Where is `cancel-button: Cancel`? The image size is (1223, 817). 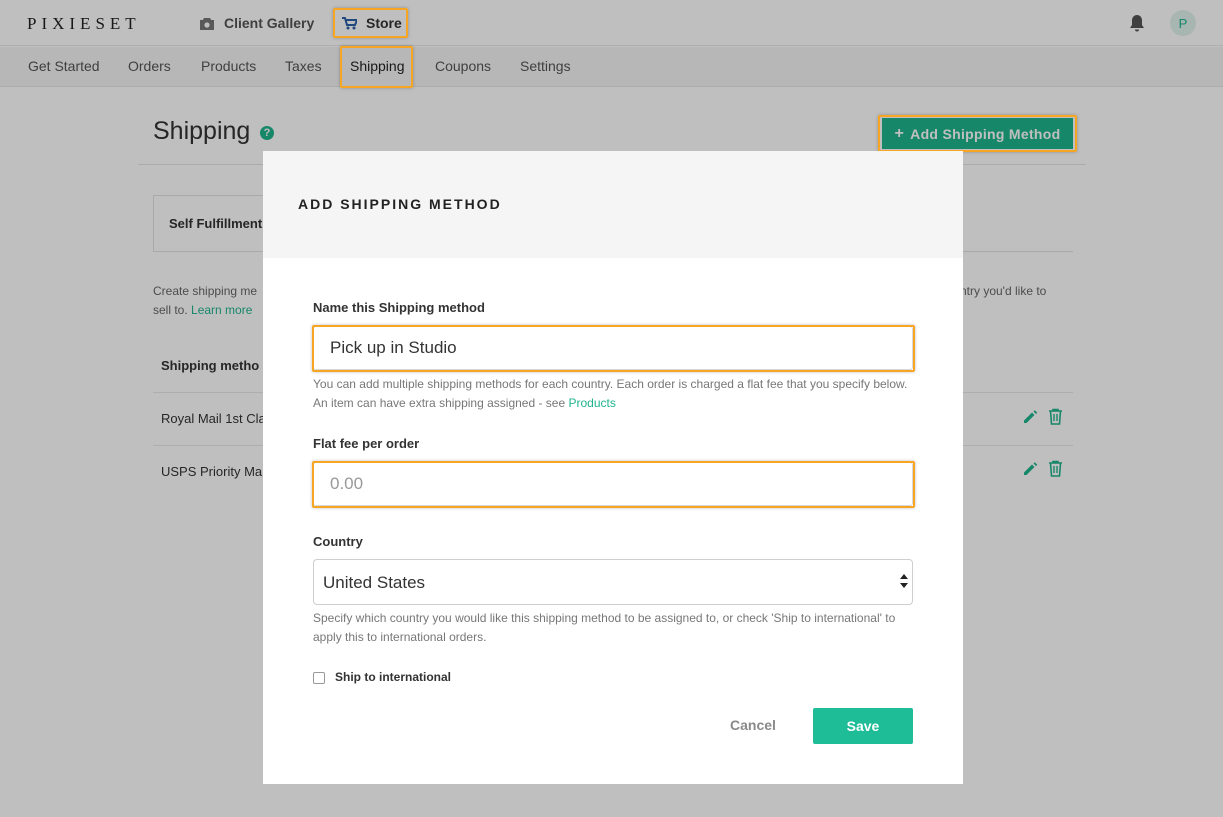
cancel-button: Cancel is located at coordinates (753, 725).